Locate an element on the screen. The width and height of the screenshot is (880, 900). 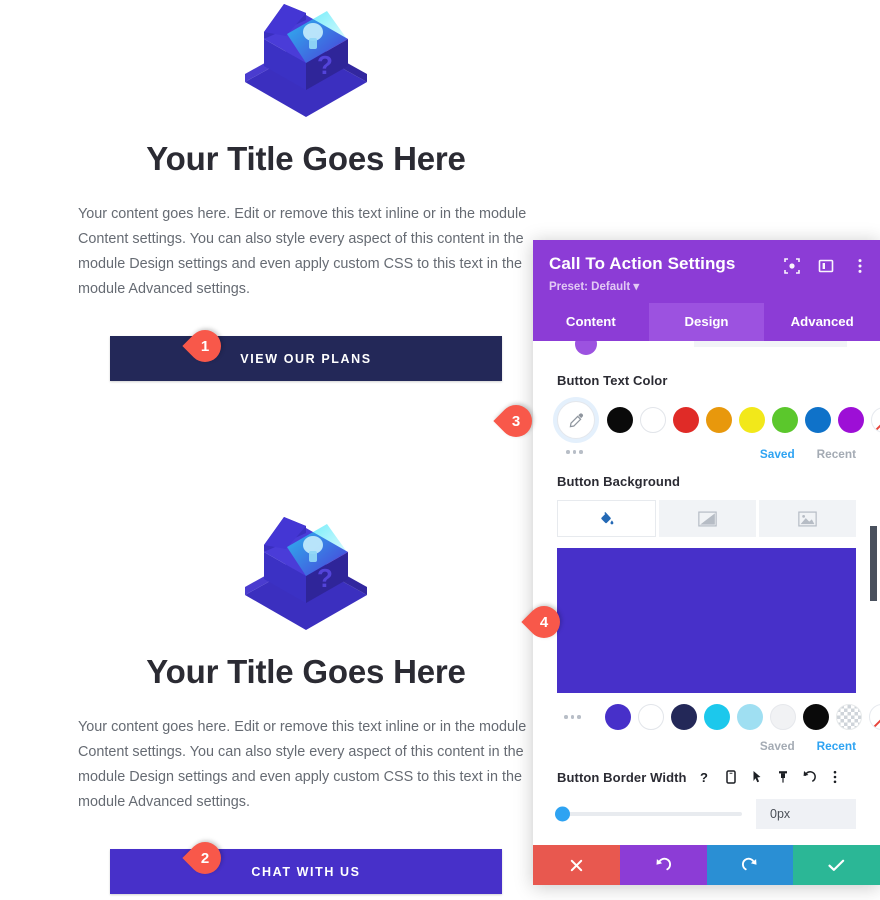
responsive-device-icon is located at coordinates (731, 777).